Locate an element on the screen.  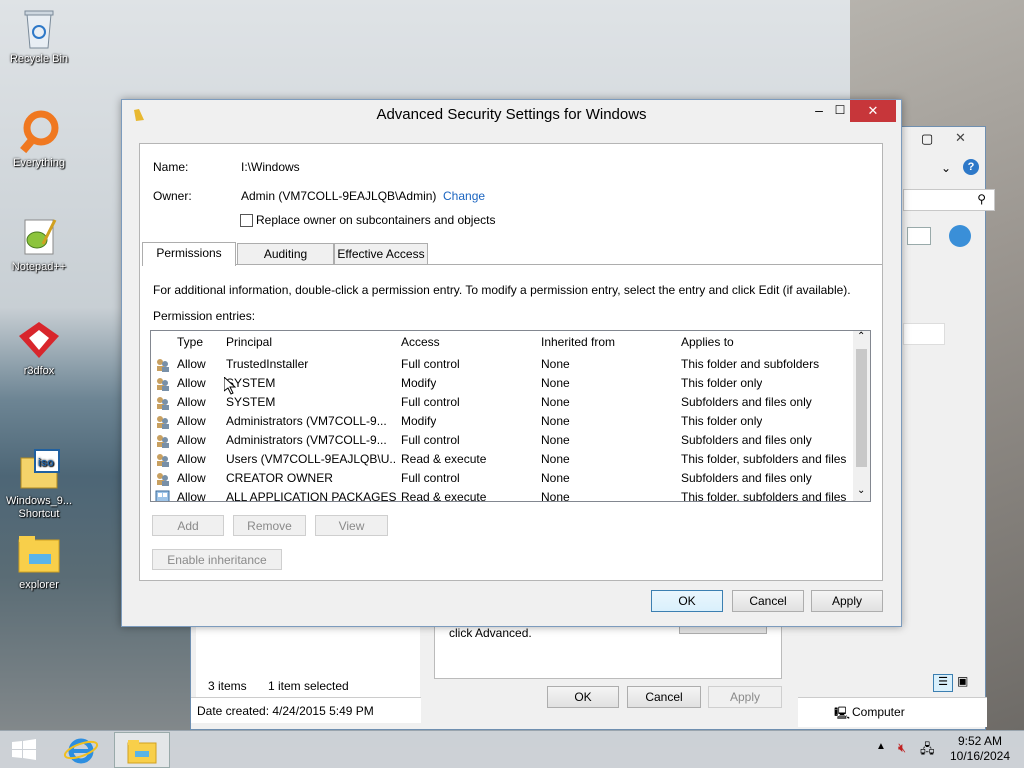
cell-principal: SYSTEM is located at coordinates (251, 402).